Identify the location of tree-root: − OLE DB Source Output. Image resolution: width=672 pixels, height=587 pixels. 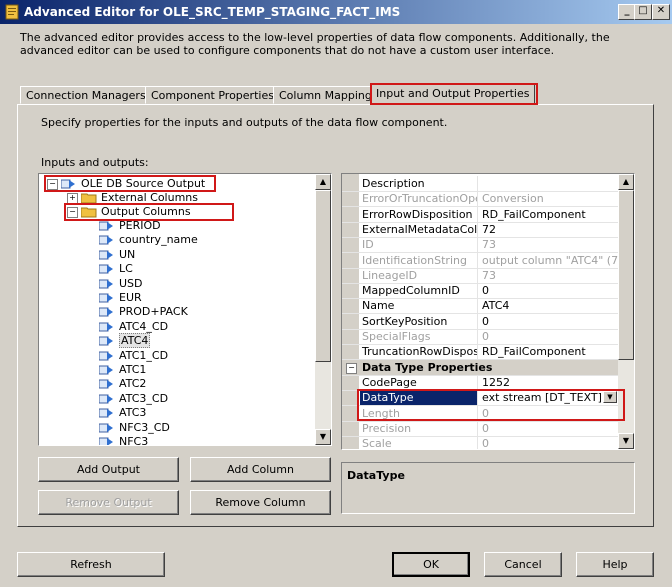
(126, 184).